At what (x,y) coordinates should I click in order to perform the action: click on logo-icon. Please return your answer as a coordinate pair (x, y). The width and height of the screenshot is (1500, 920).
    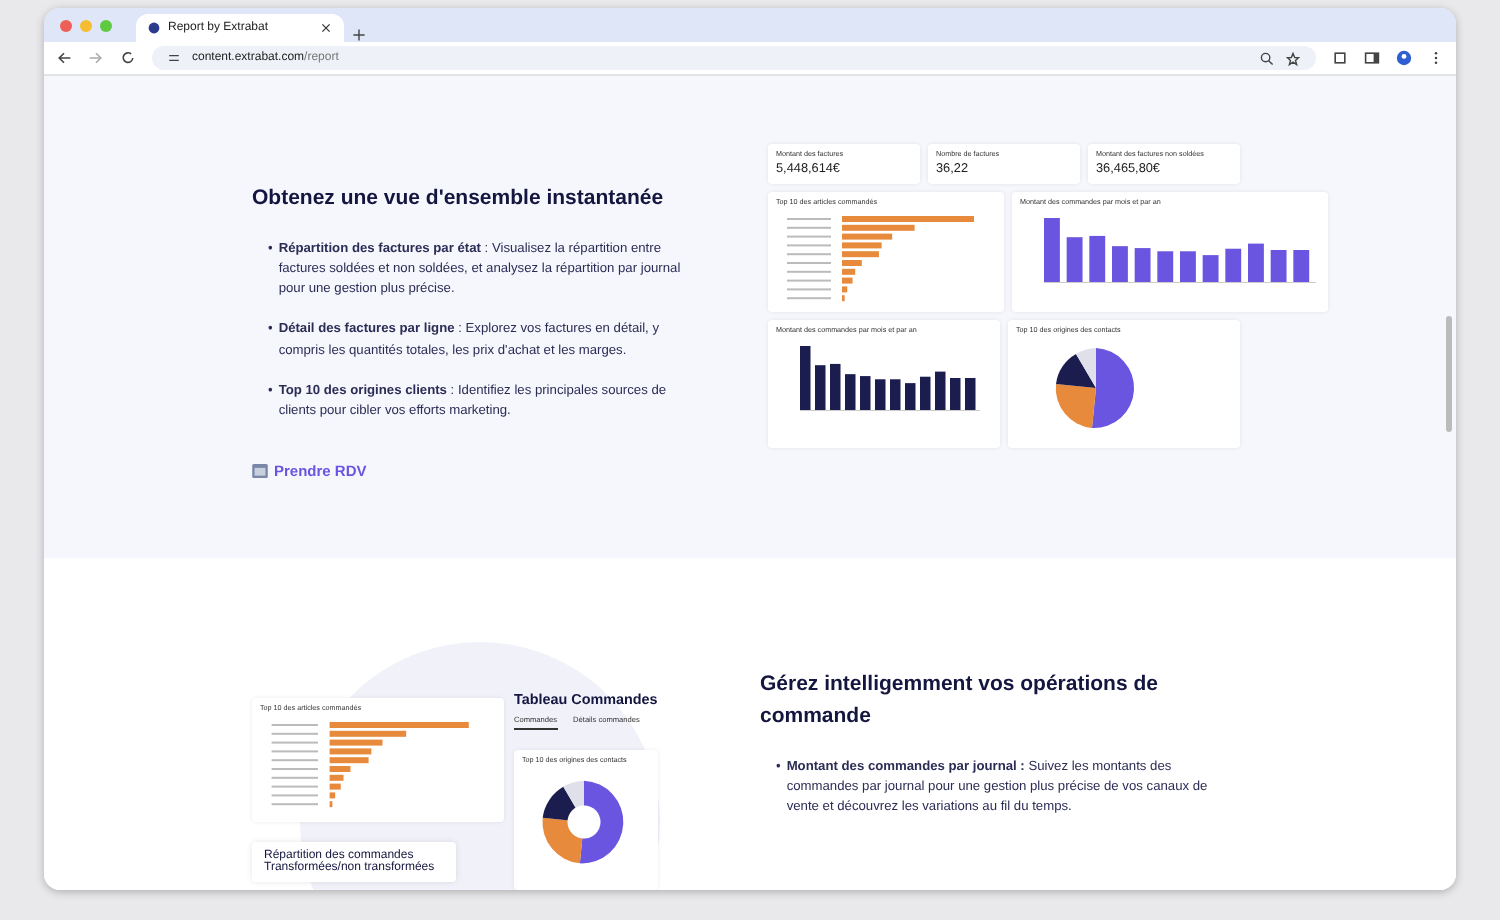
    Looking at the image, I should click on (154, 28).